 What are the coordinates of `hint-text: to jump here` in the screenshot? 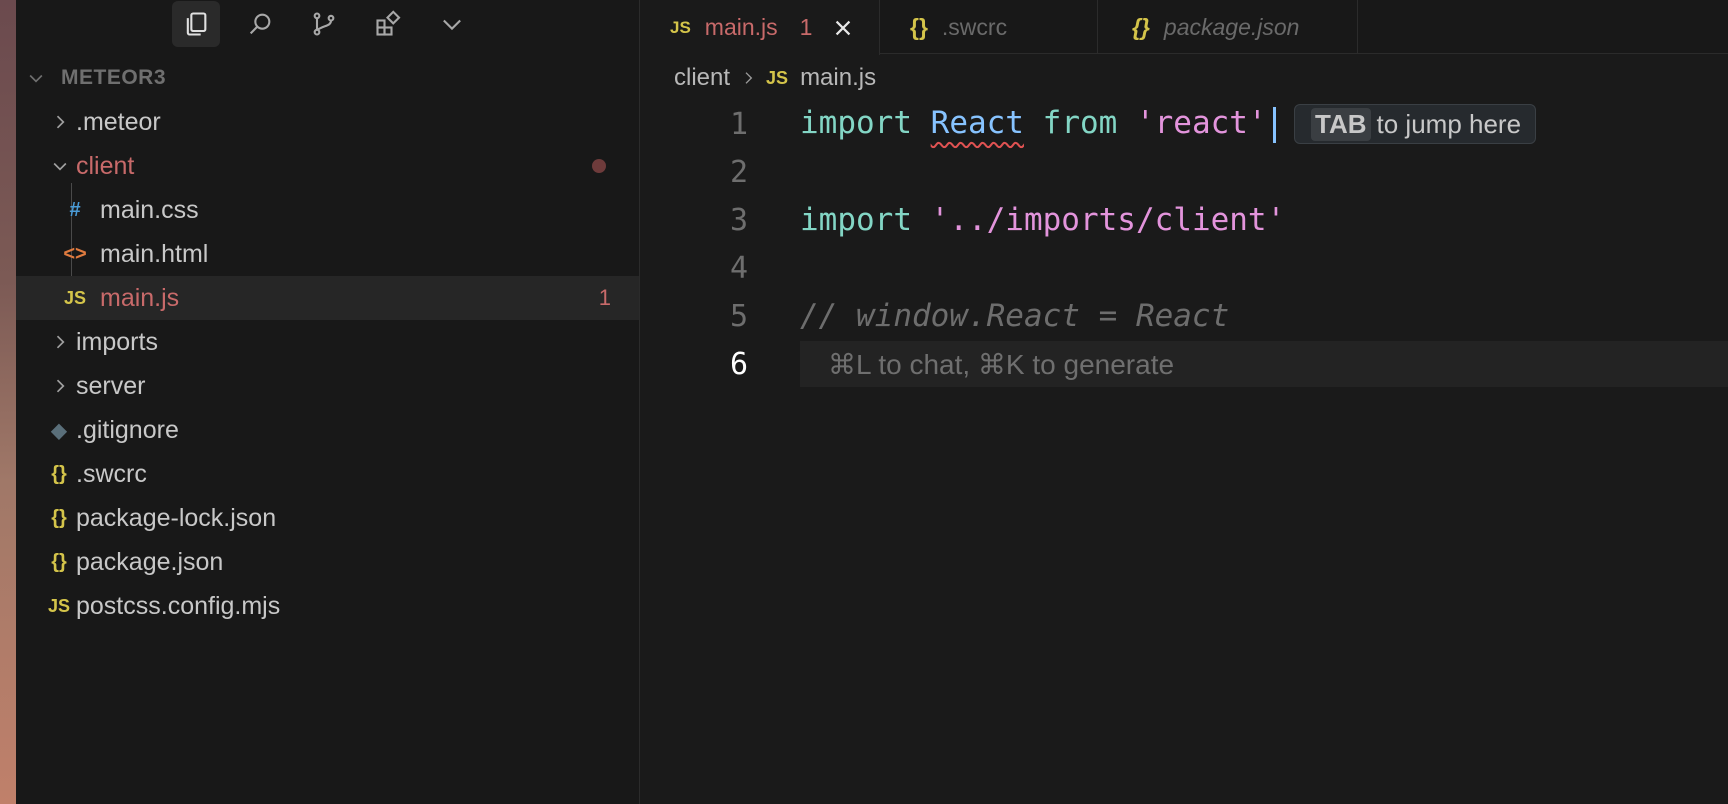 It's located at (1449, 123).